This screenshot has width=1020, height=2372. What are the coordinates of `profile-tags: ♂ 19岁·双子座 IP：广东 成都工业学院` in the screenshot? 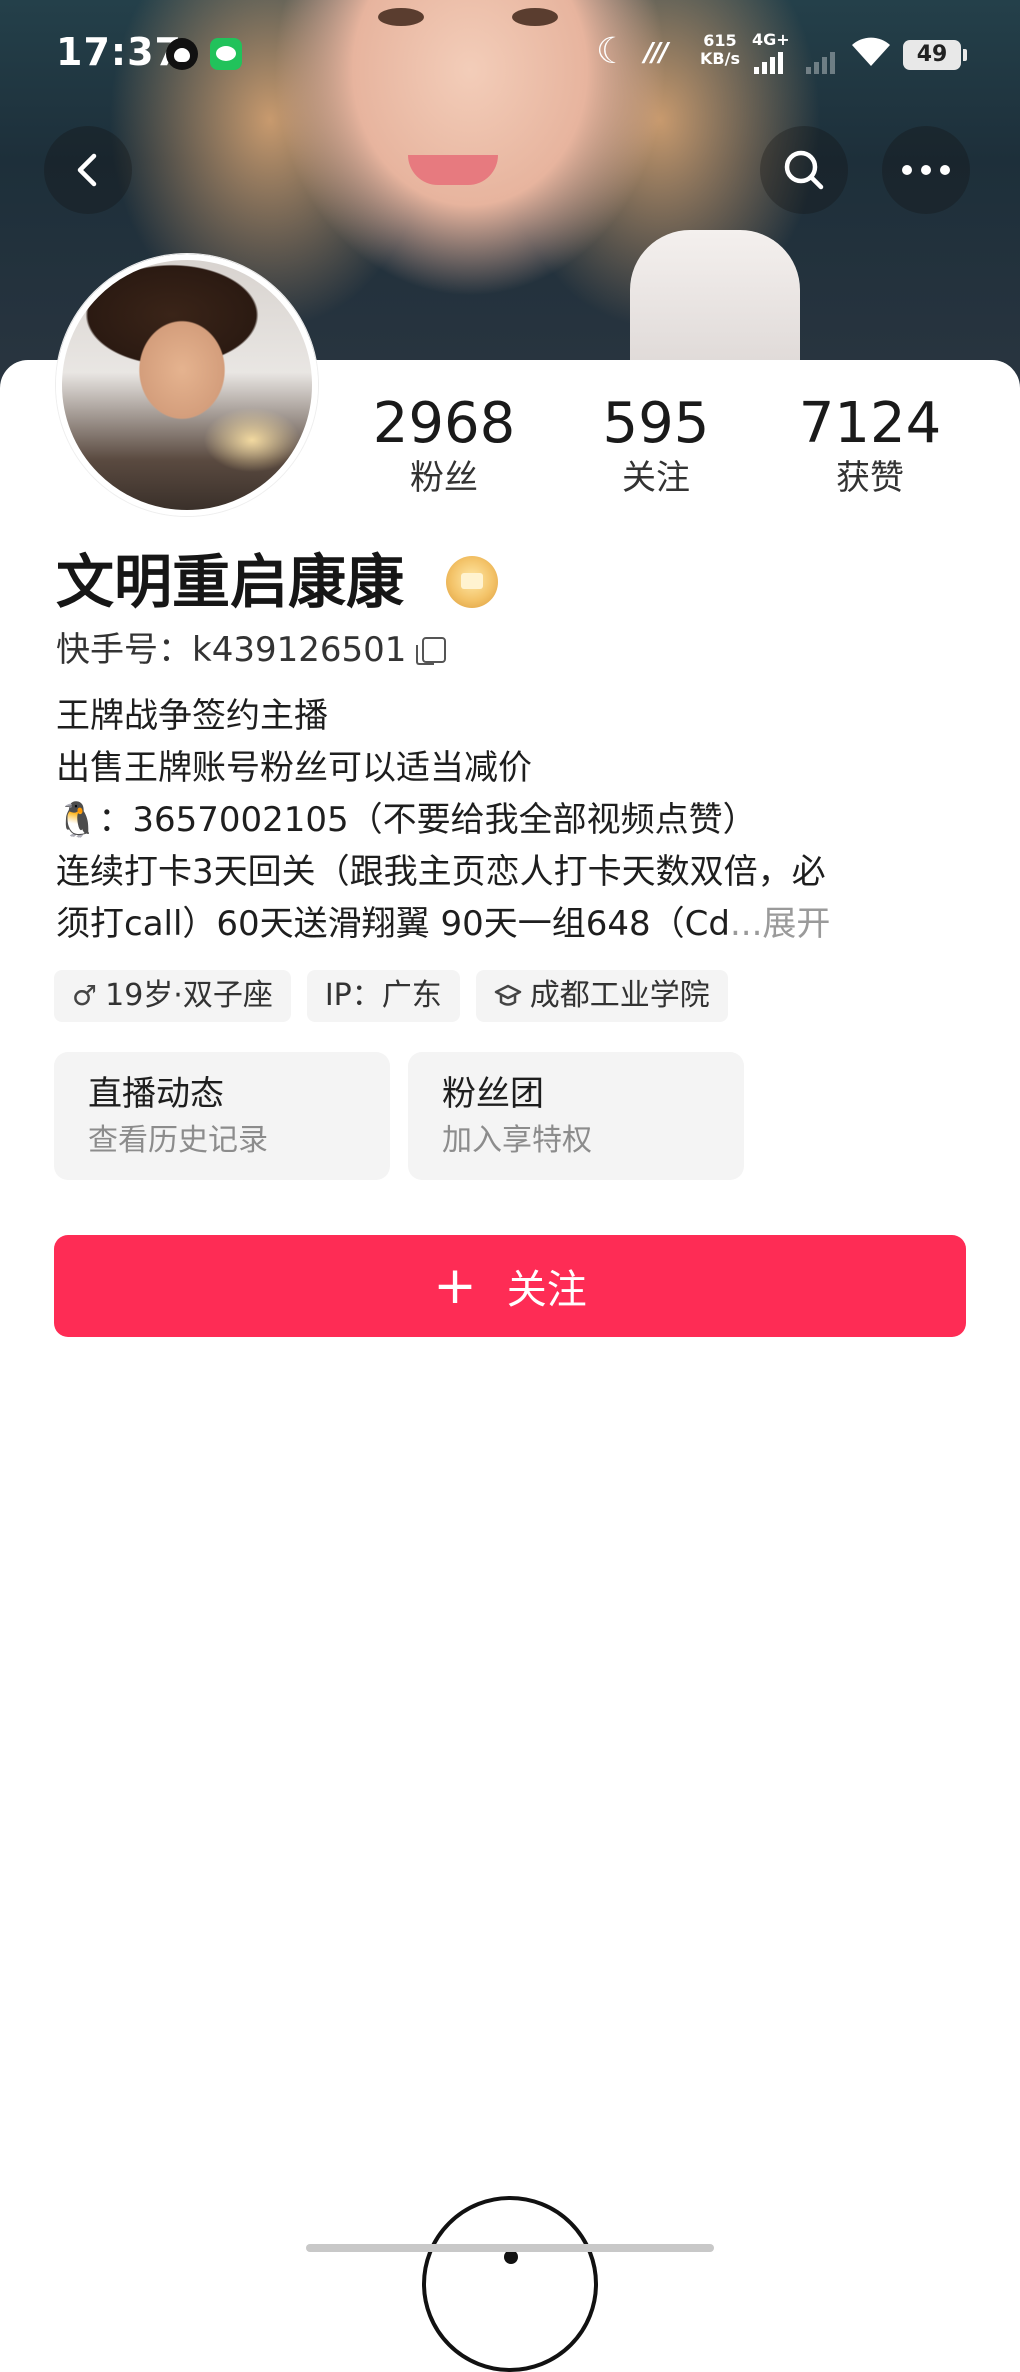 It's located at (391, 996).